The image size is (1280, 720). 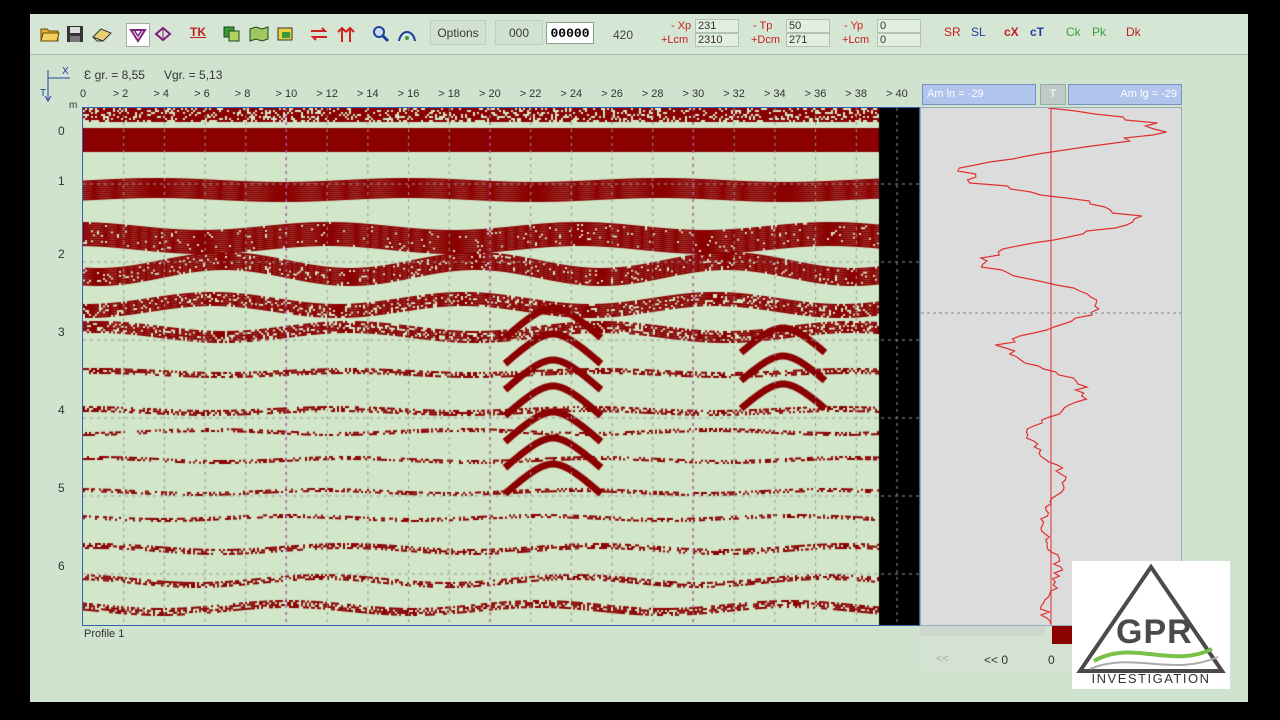 I want to click on tp-label: - Tp, so click(x=763, y=26).